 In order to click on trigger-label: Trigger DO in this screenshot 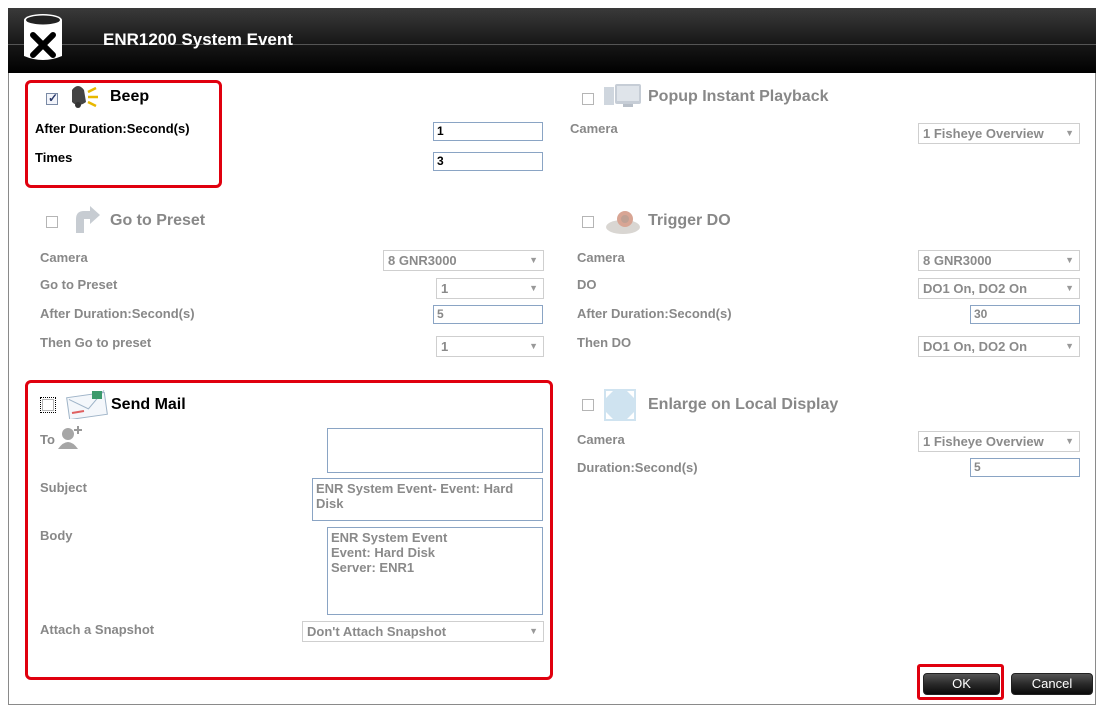, I will do `click(689, 220)`.